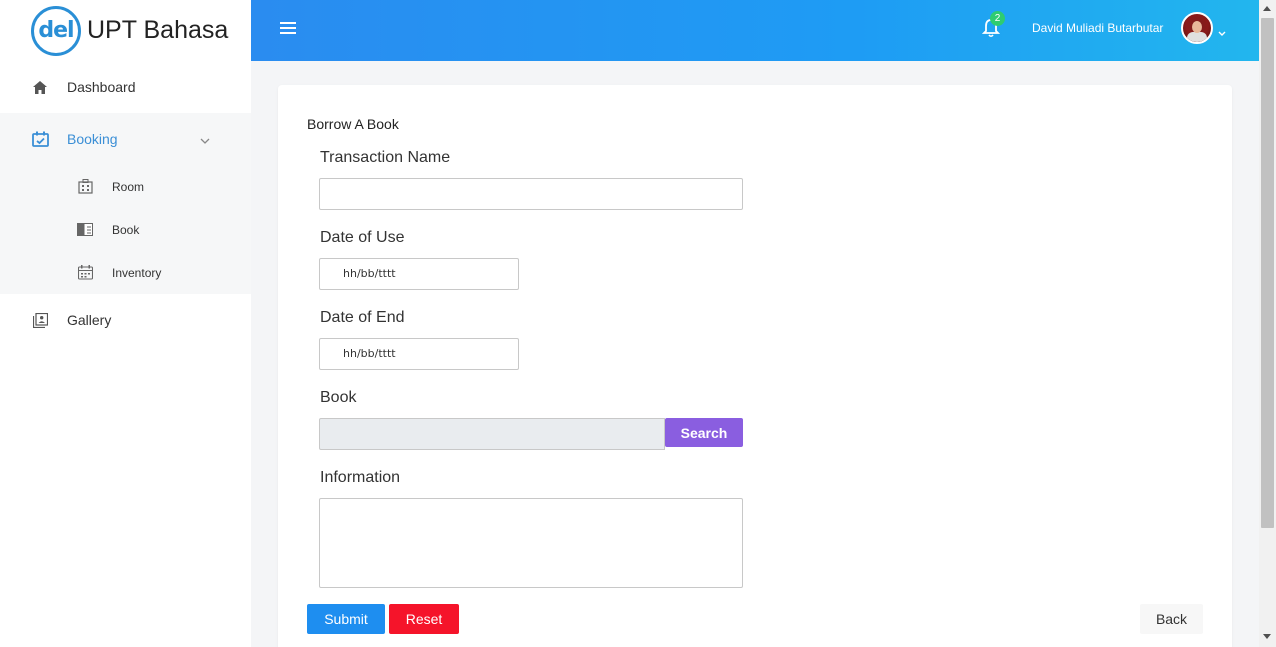  What do you see at coordinates (101, 87) in the screenshot?
I see `sidebar-item-label: Dashboard` at bounding box center [101, 87].